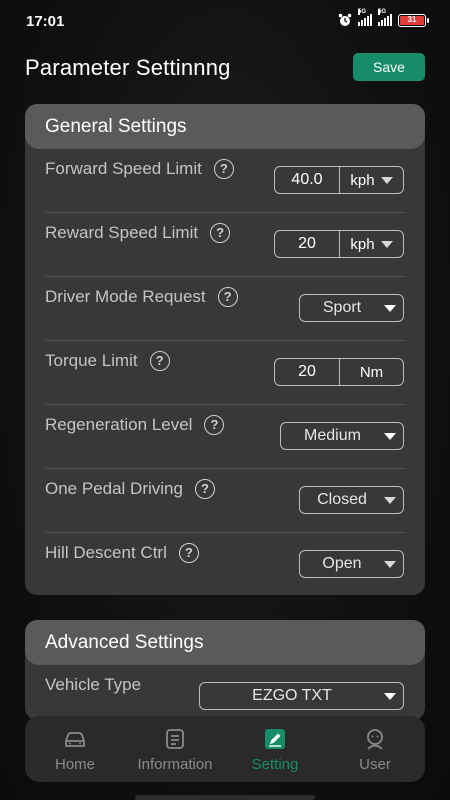  Describe the element at coordinates (130, 489) in the screenshot. I see `one-pedal-label: One Pedal Driving ?` at that location.